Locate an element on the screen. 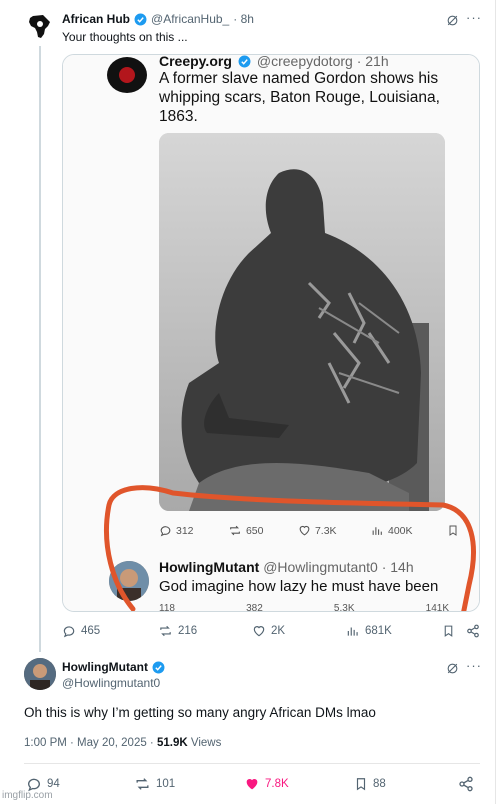  repost-count: 216 is located at coordinates (188, 631).